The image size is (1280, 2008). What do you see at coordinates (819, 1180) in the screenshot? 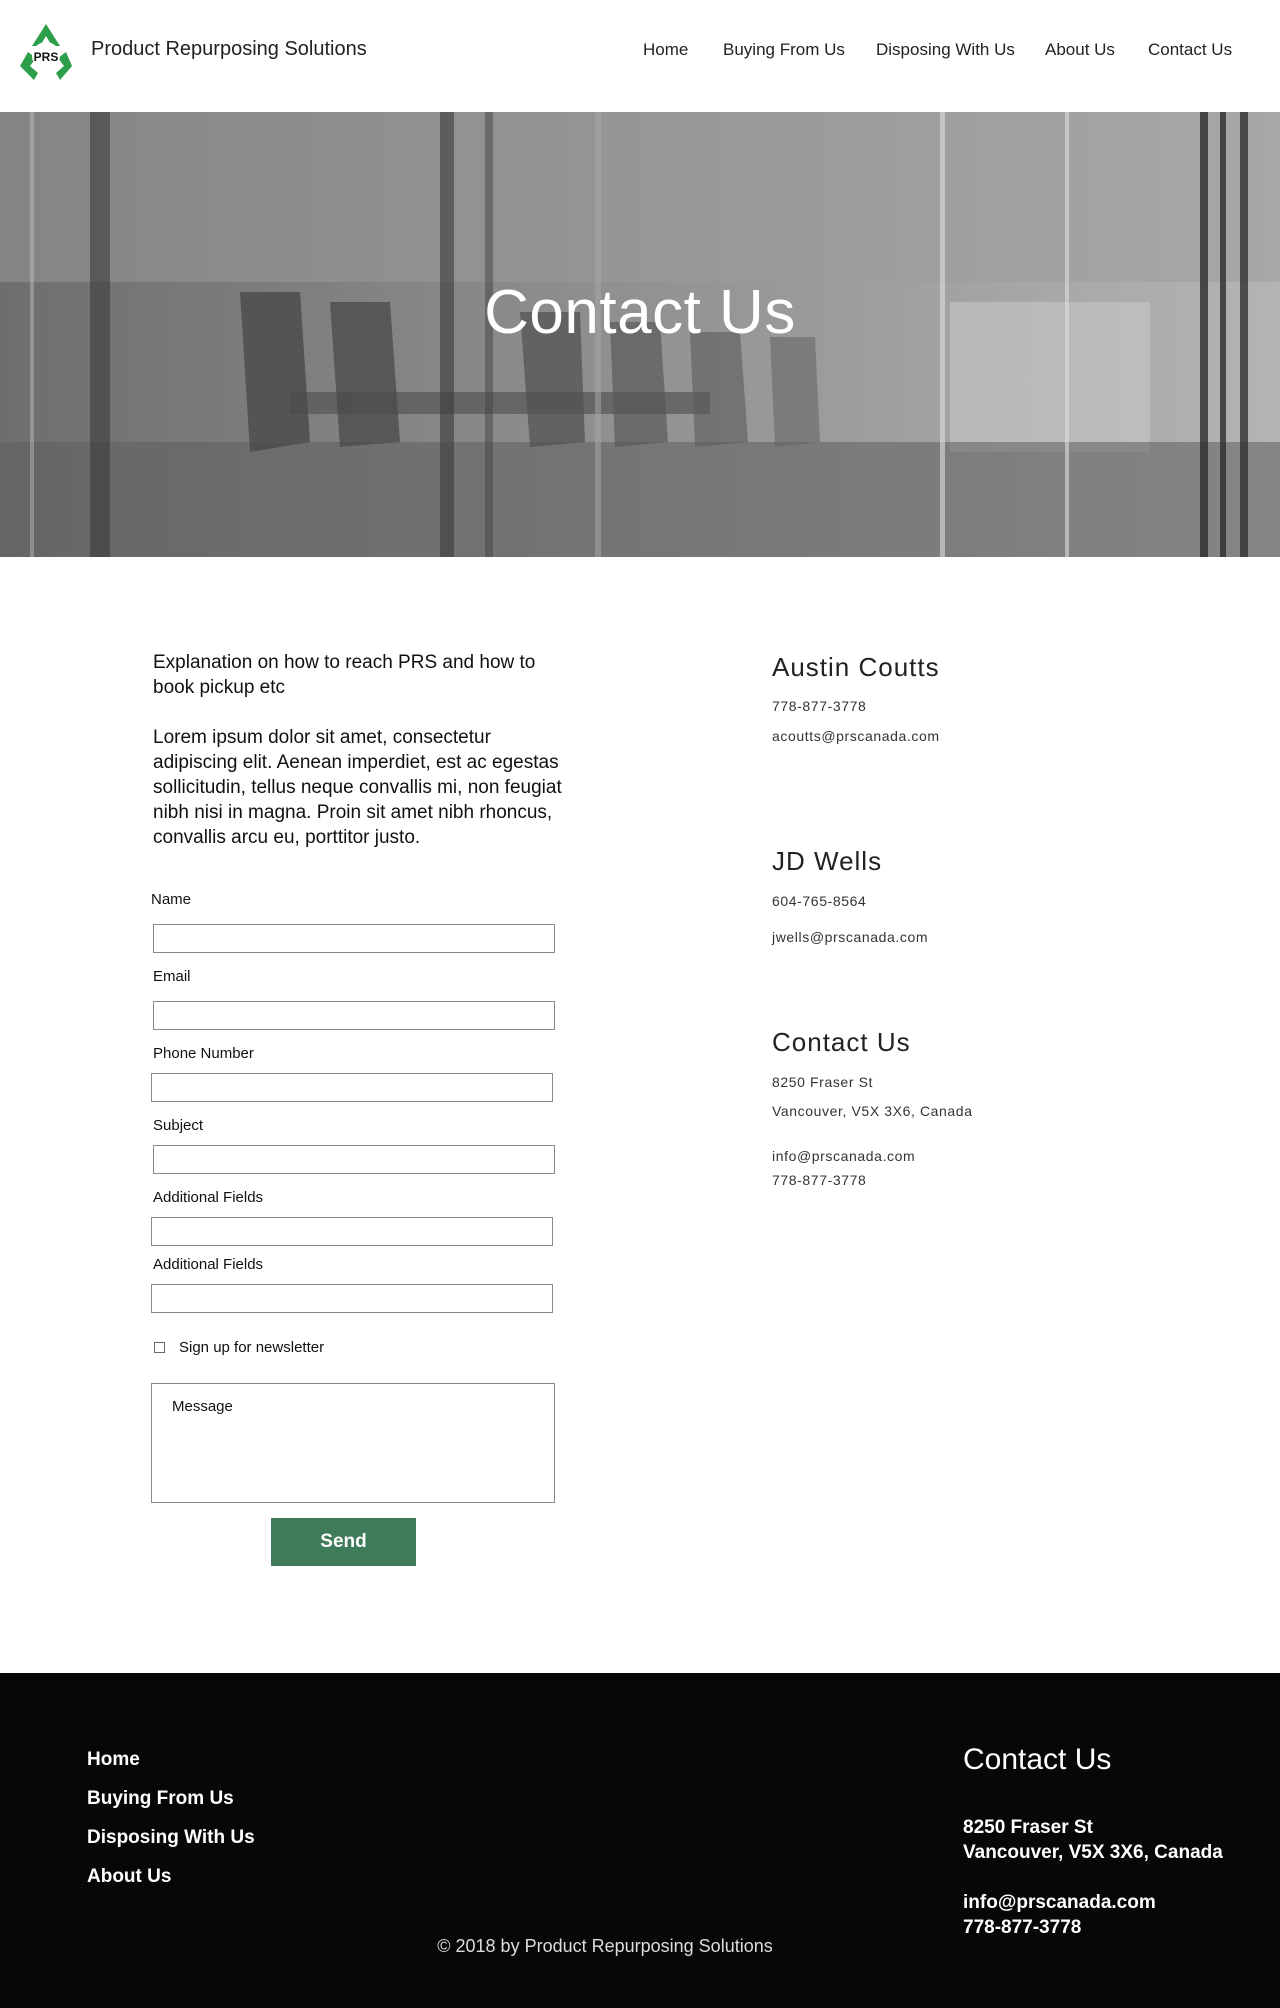
I see `office-phone: 778-877-3778` at bounding box center [819, 1180].